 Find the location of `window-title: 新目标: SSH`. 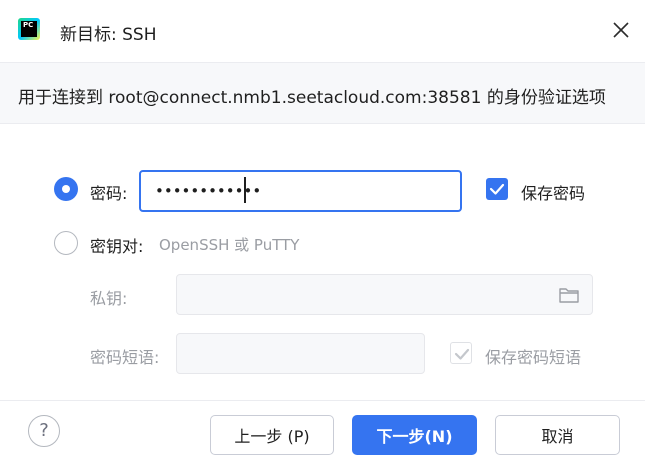

window-title: 新目标: SSH is located at coordinates (108, 35).